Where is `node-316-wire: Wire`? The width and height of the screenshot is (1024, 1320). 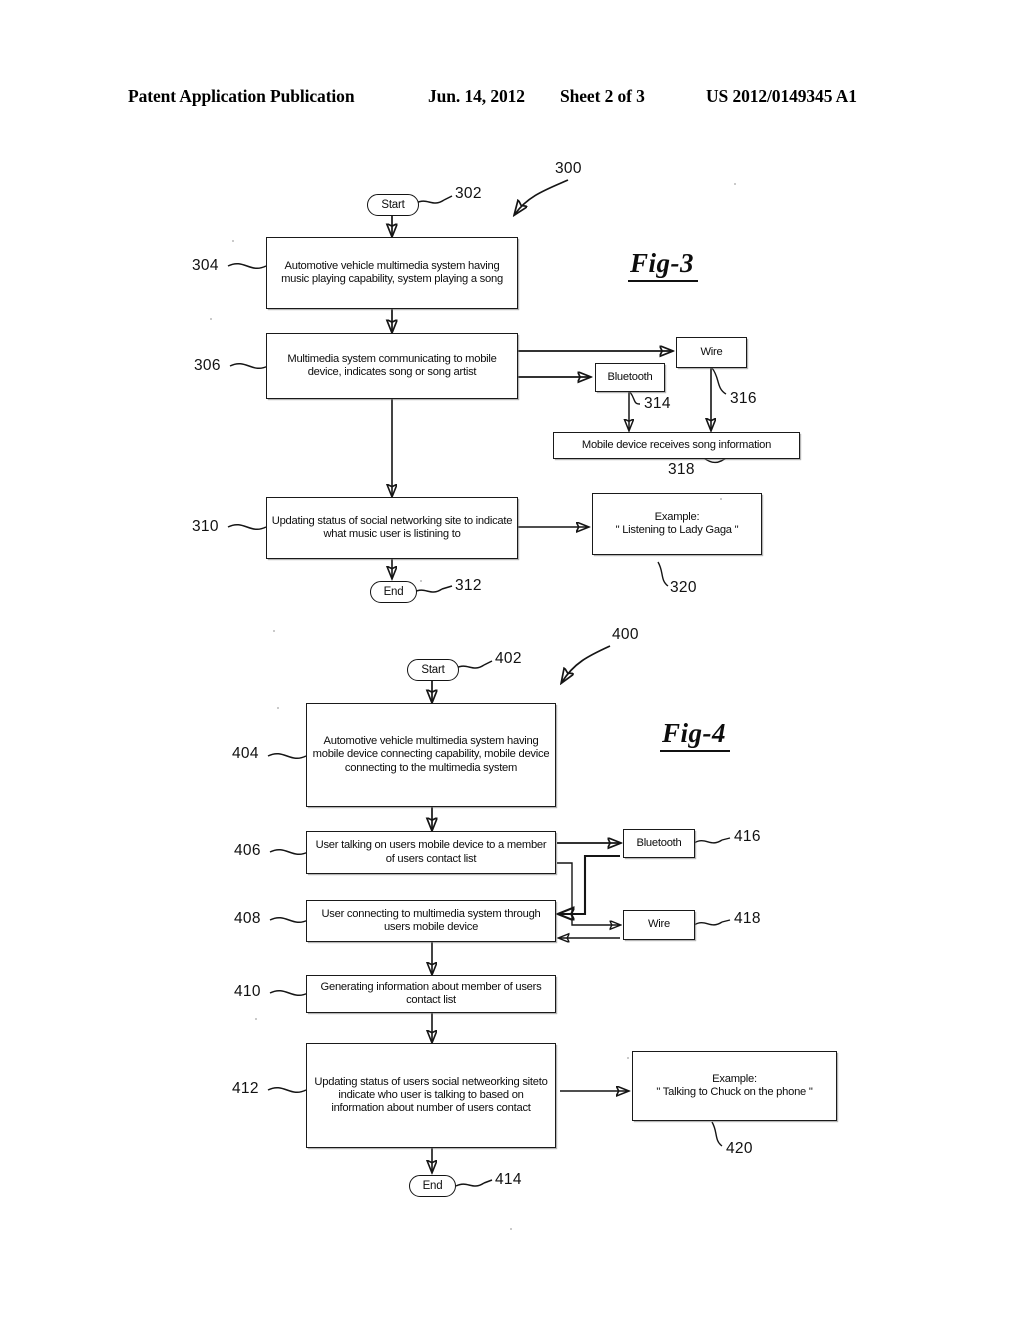
node-316-wire: Wire is located at coordinates (711, 352).